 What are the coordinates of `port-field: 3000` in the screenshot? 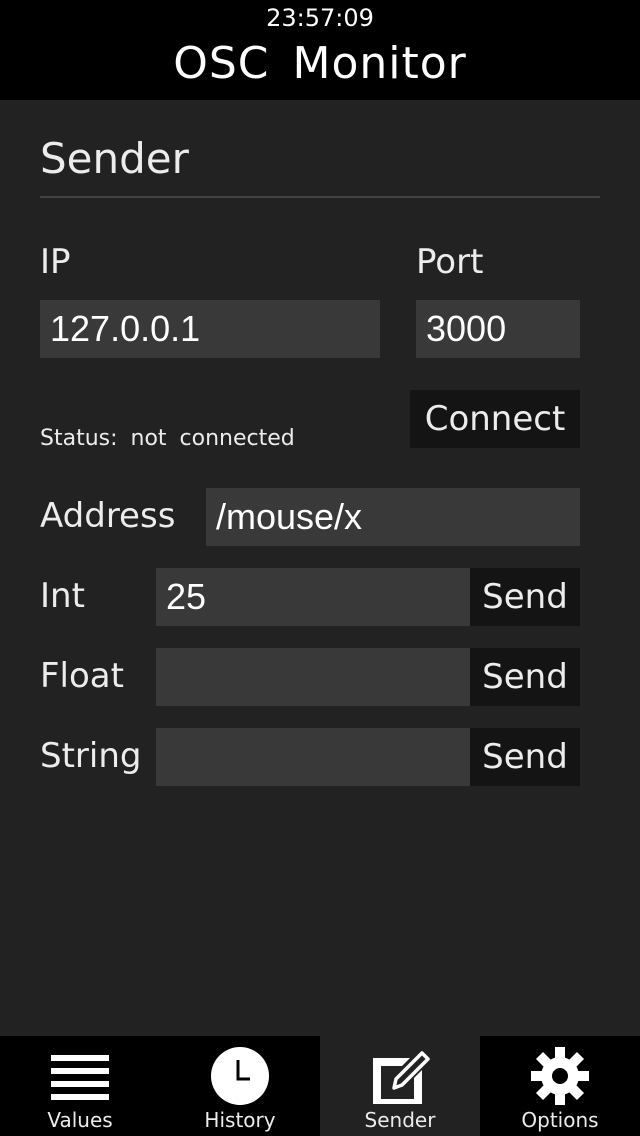 It's located at (498, 329).